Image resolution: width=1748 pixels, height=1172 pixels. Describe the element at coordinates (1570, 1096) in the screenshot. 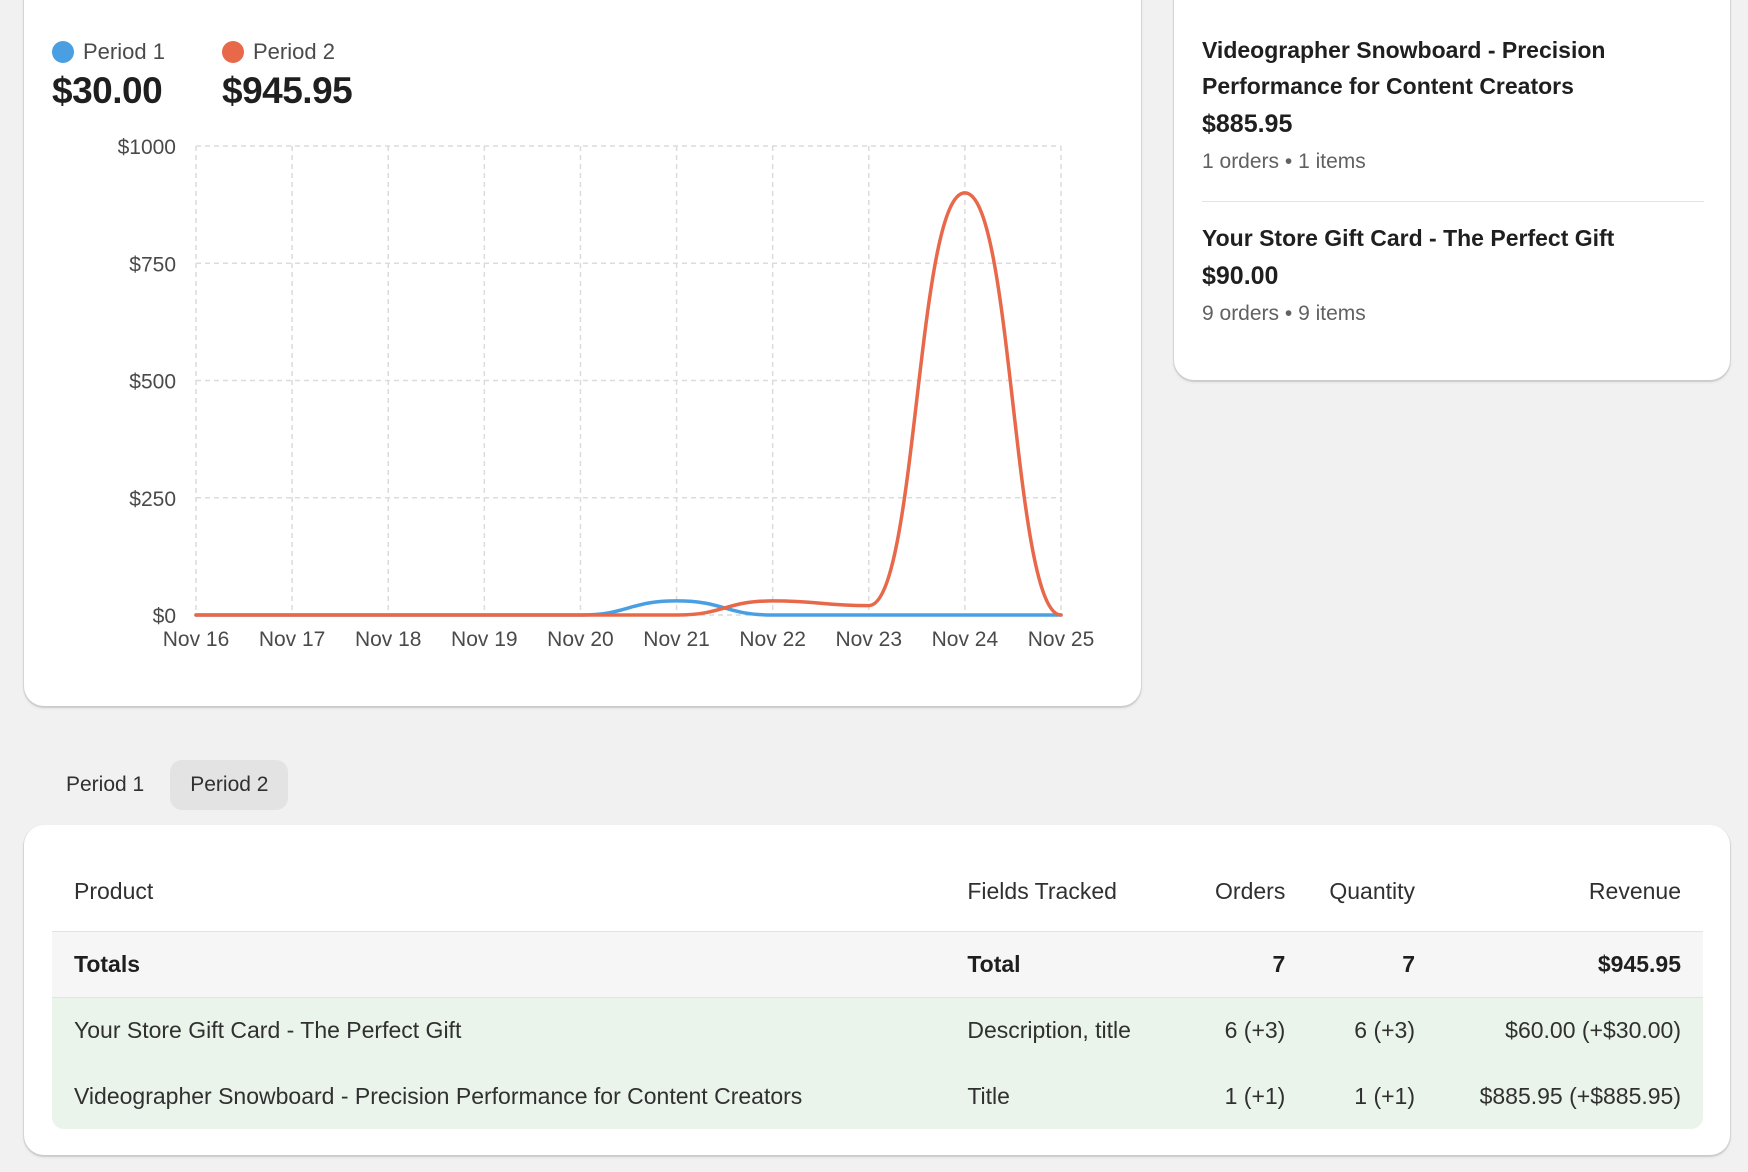

I see `row-revenue: $885.95 (+$885.95)` at that location.